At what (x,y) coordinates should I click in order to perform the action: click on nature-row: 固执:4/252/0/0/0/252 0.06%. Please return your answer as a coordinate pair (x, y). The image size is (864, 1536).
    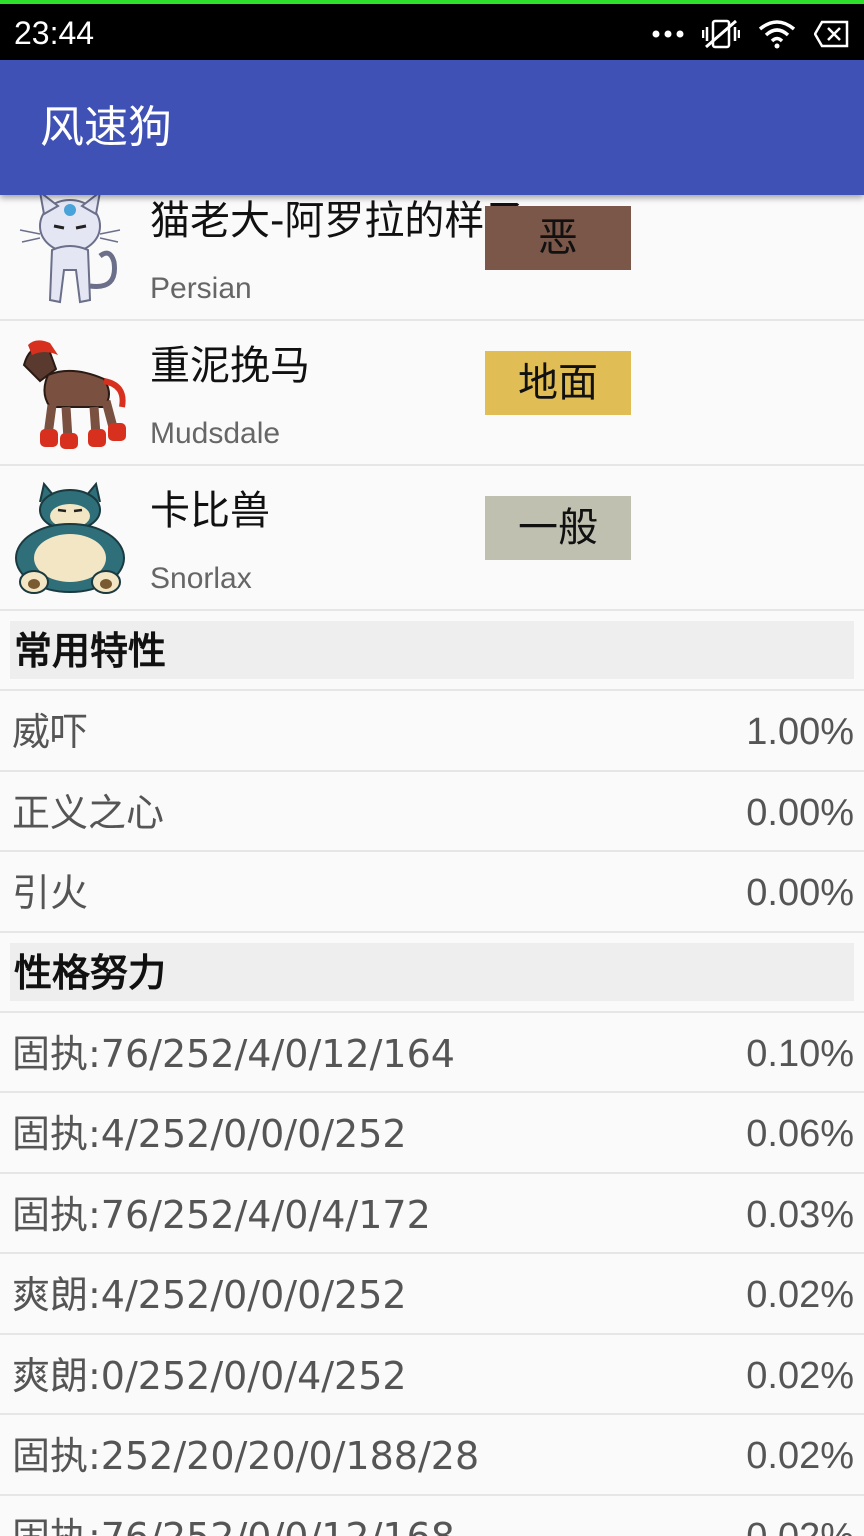
    Looking at the image, I should click on (432, 1133).